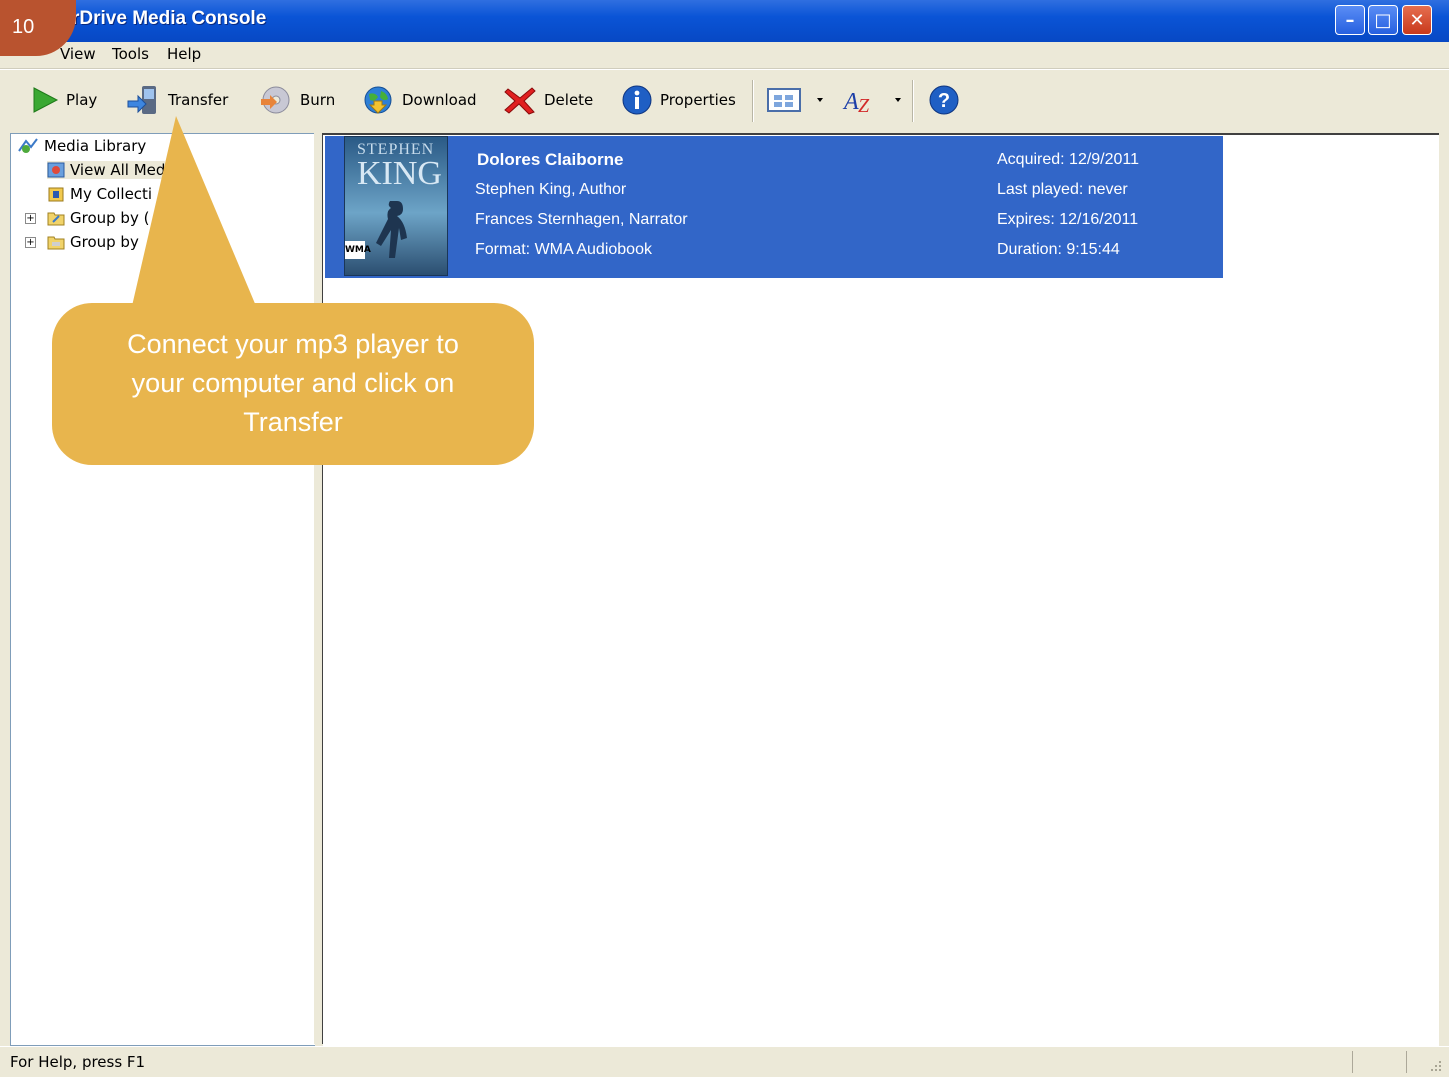 The height and width of the screenshot is (1077, 1449). What do you see at coordinates (439, 100) in the screenshot?
I see `download-label: Download` at bounding box center [439, 100].